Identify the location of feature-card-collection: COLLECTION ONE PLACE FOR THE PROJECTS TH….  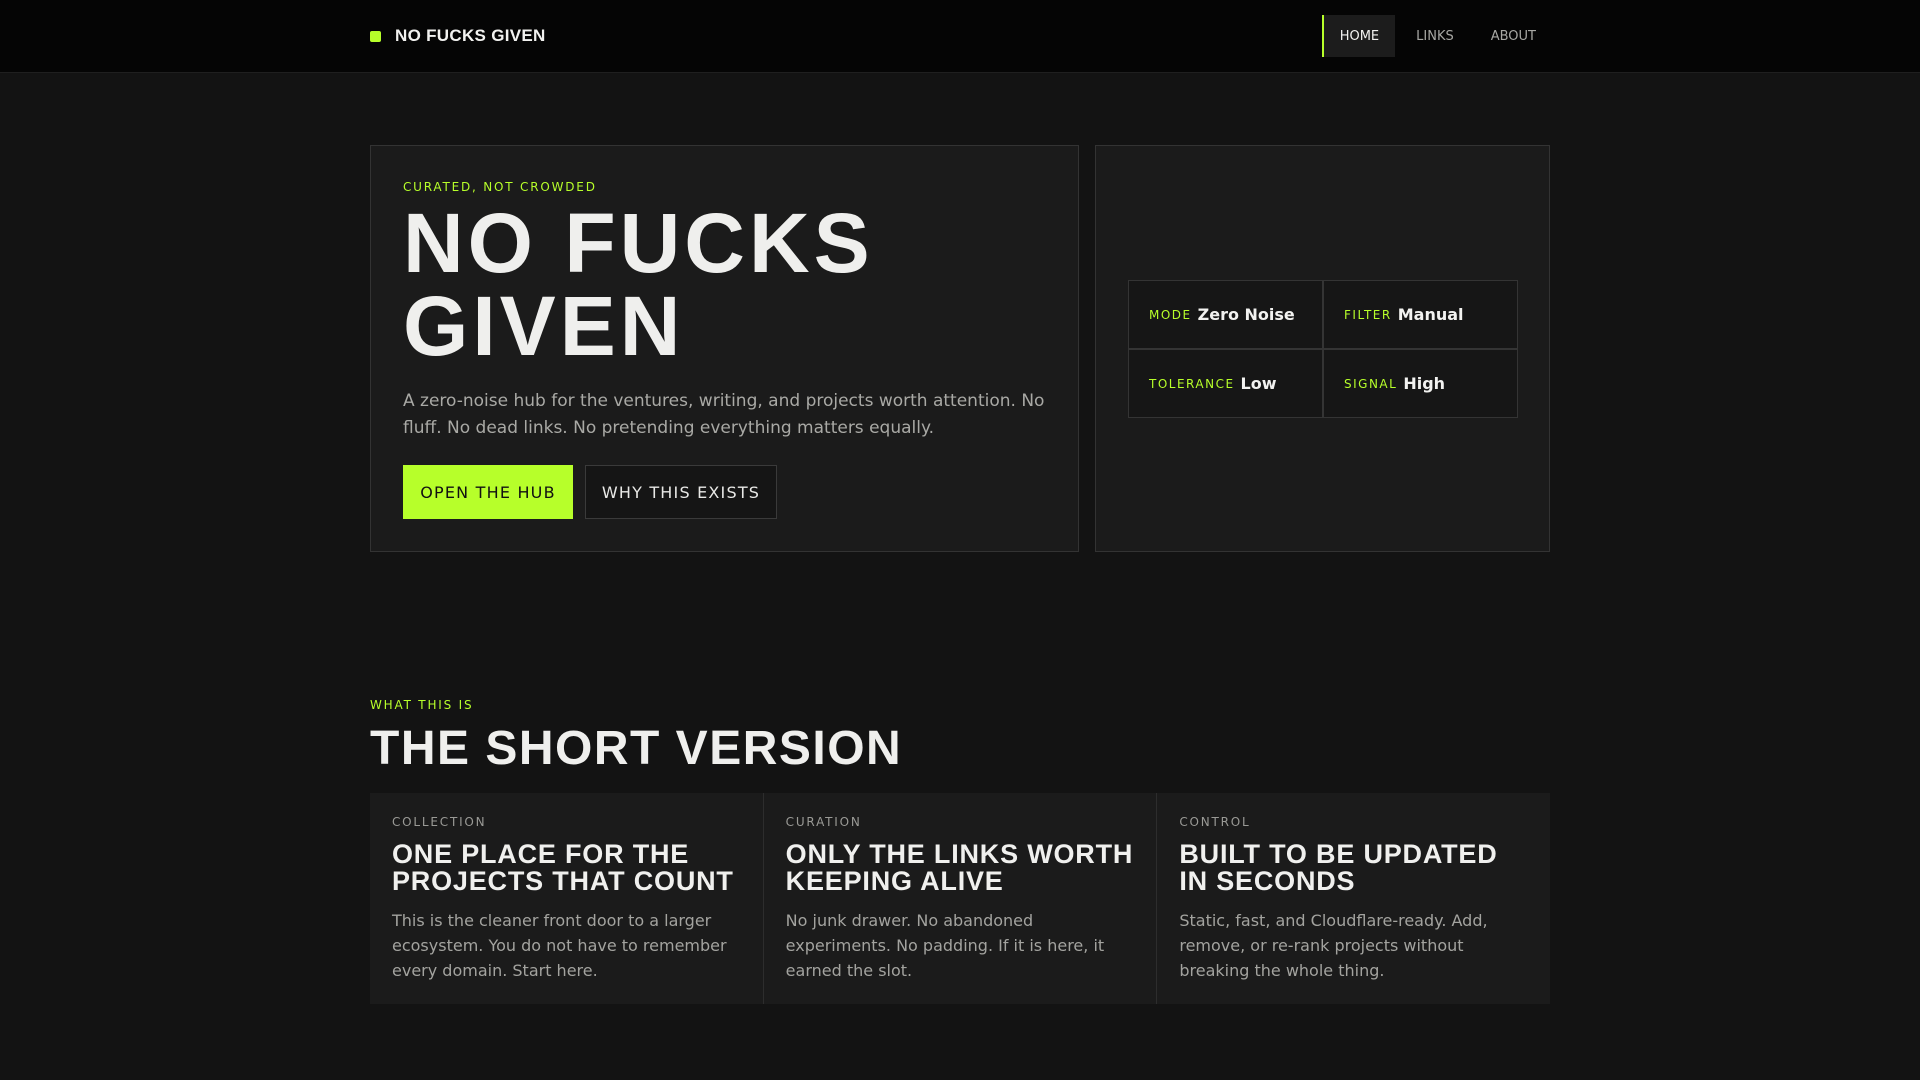
(567, 898).